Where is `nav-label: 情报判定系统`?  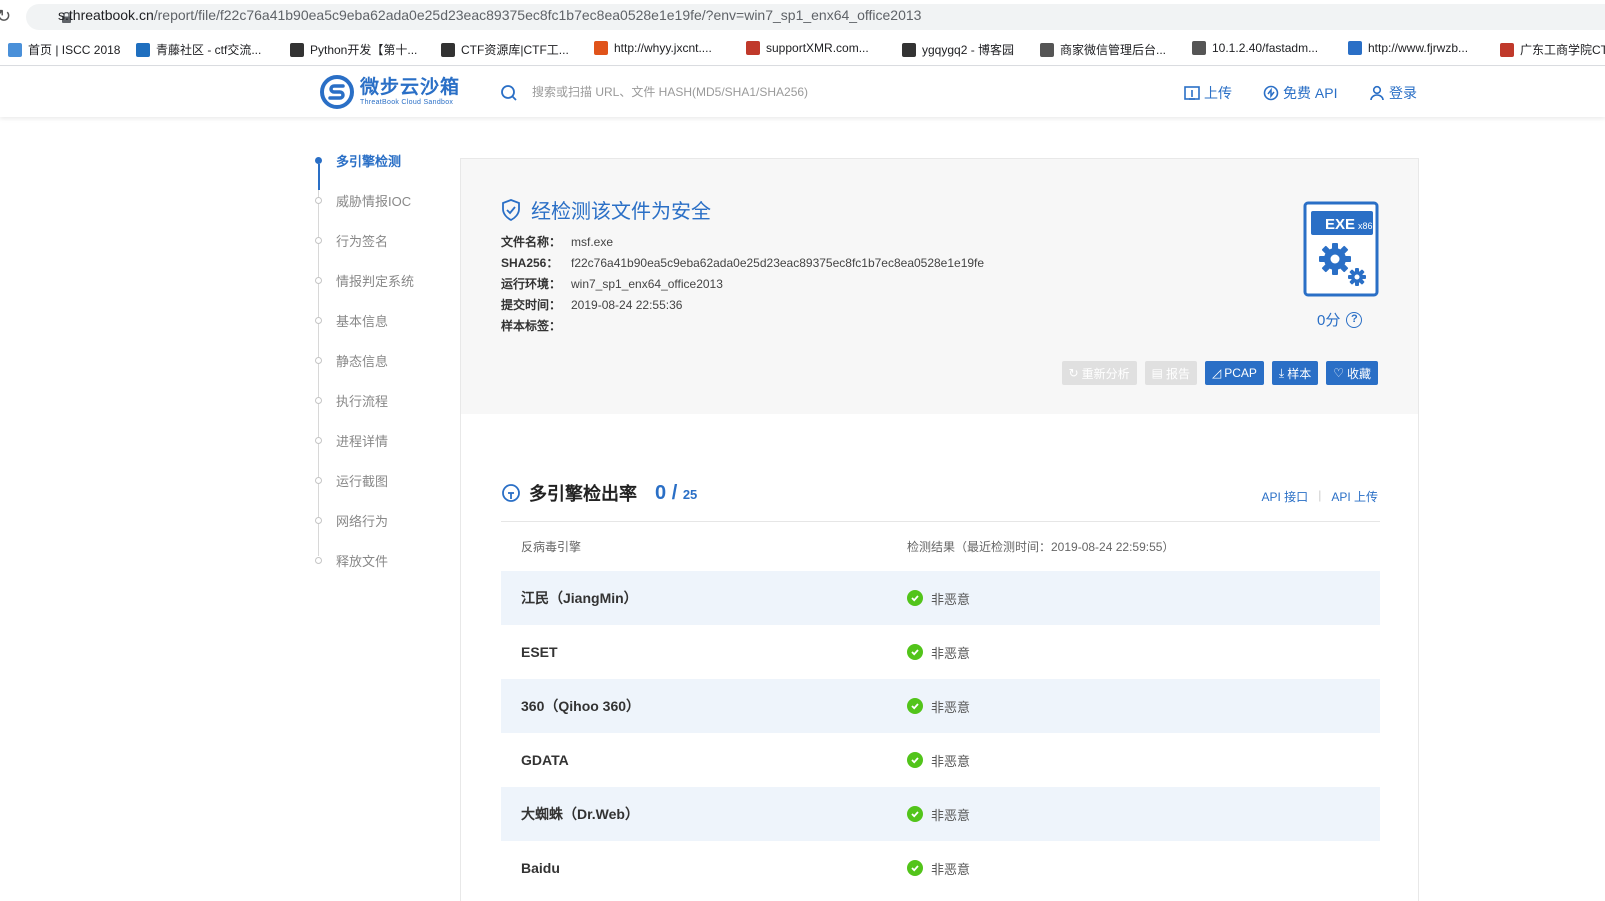
nav-label: 情报判定系统 is located at coordinates (375, 281).